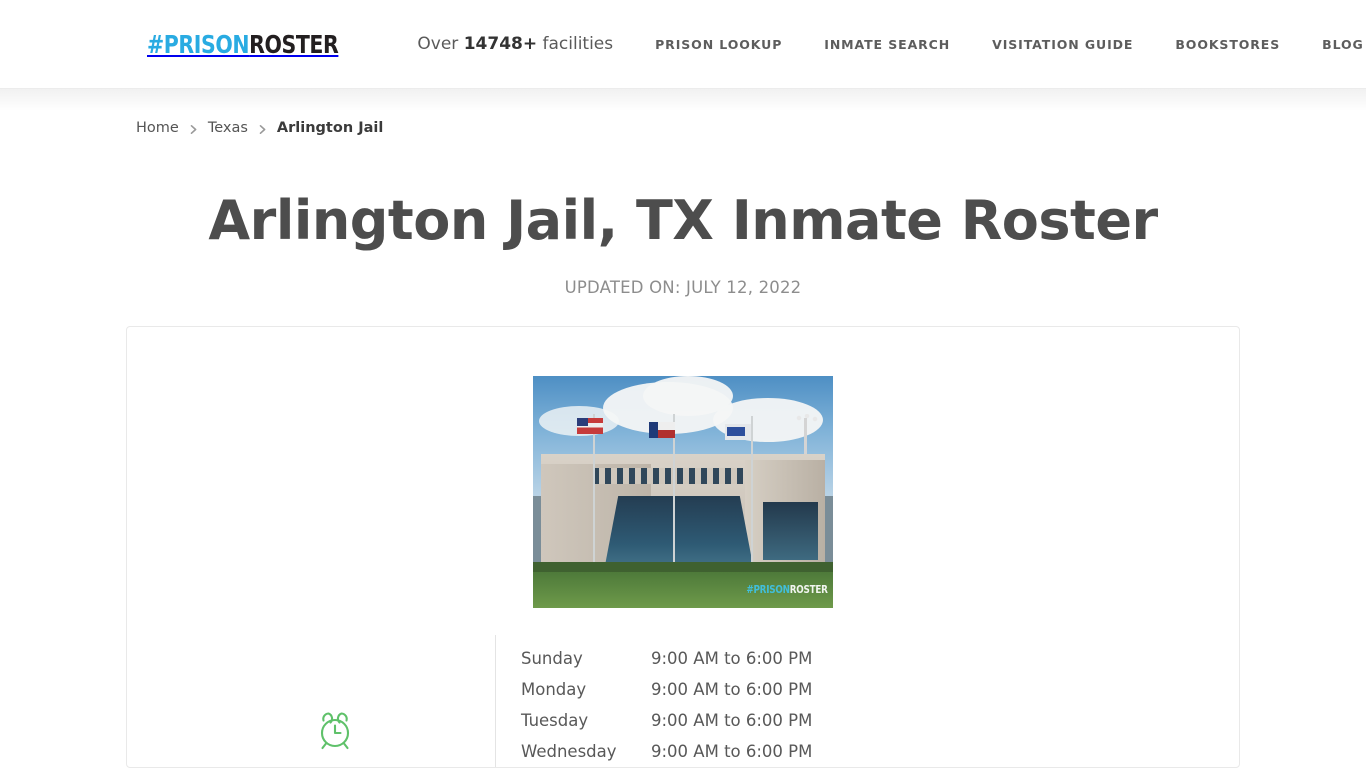 This screenshot has width=1366, height=768. Describe the element at coordinates (668, 476) in the screenshot. I see `photo-window-band` at that location.